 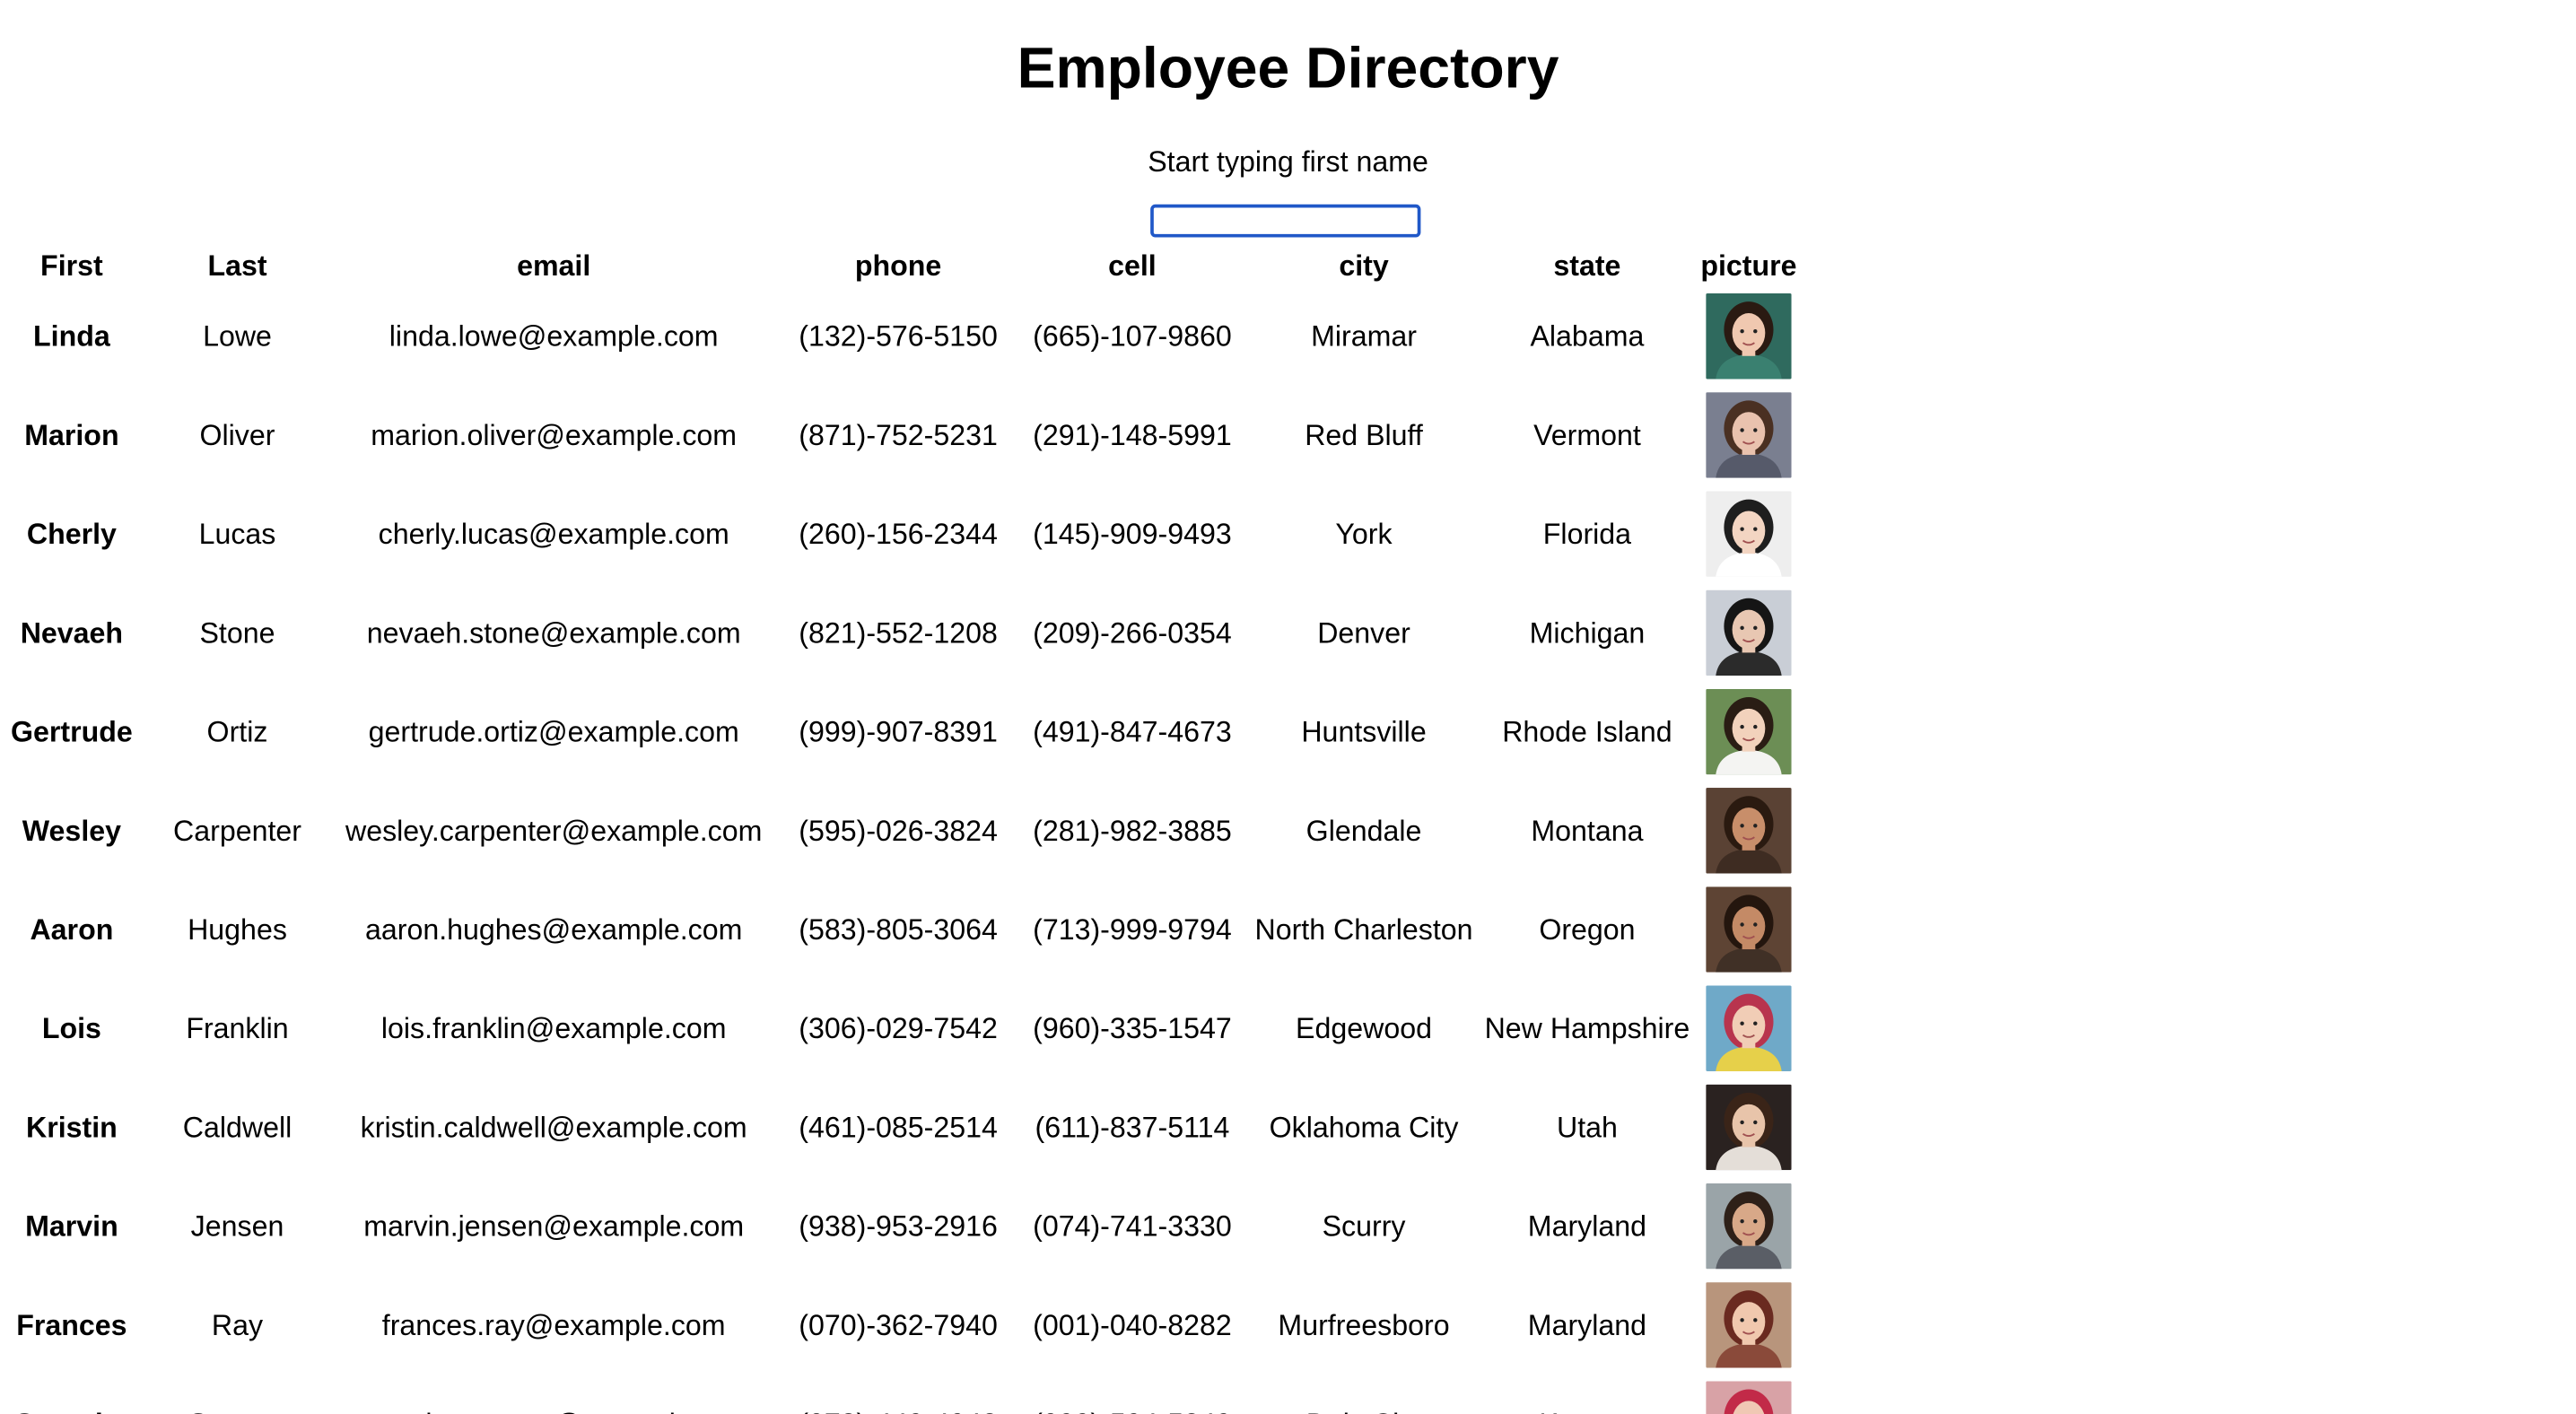 What do you see at coordinates (898, 1394) in the screenshot?
I see `cell-phone: (078)-449-4942` at bounding box center [898, 1394].